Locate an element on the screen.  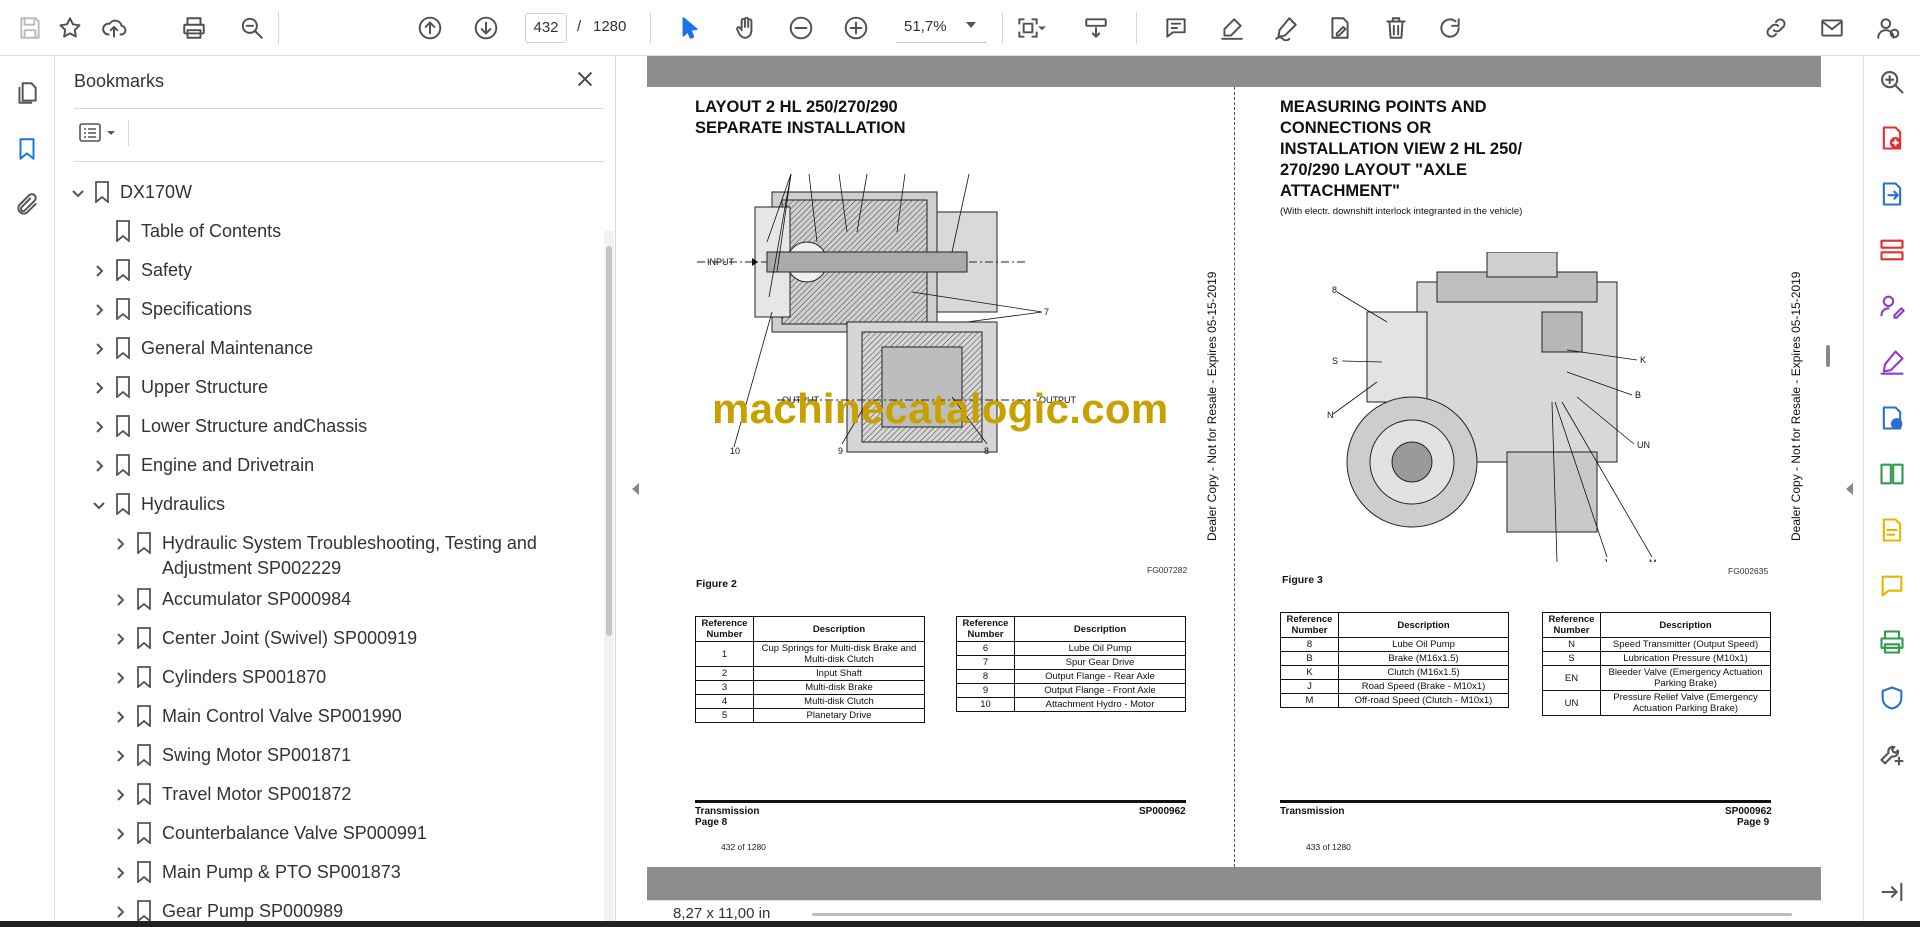
close-icon is located at coordinates (588, 82).